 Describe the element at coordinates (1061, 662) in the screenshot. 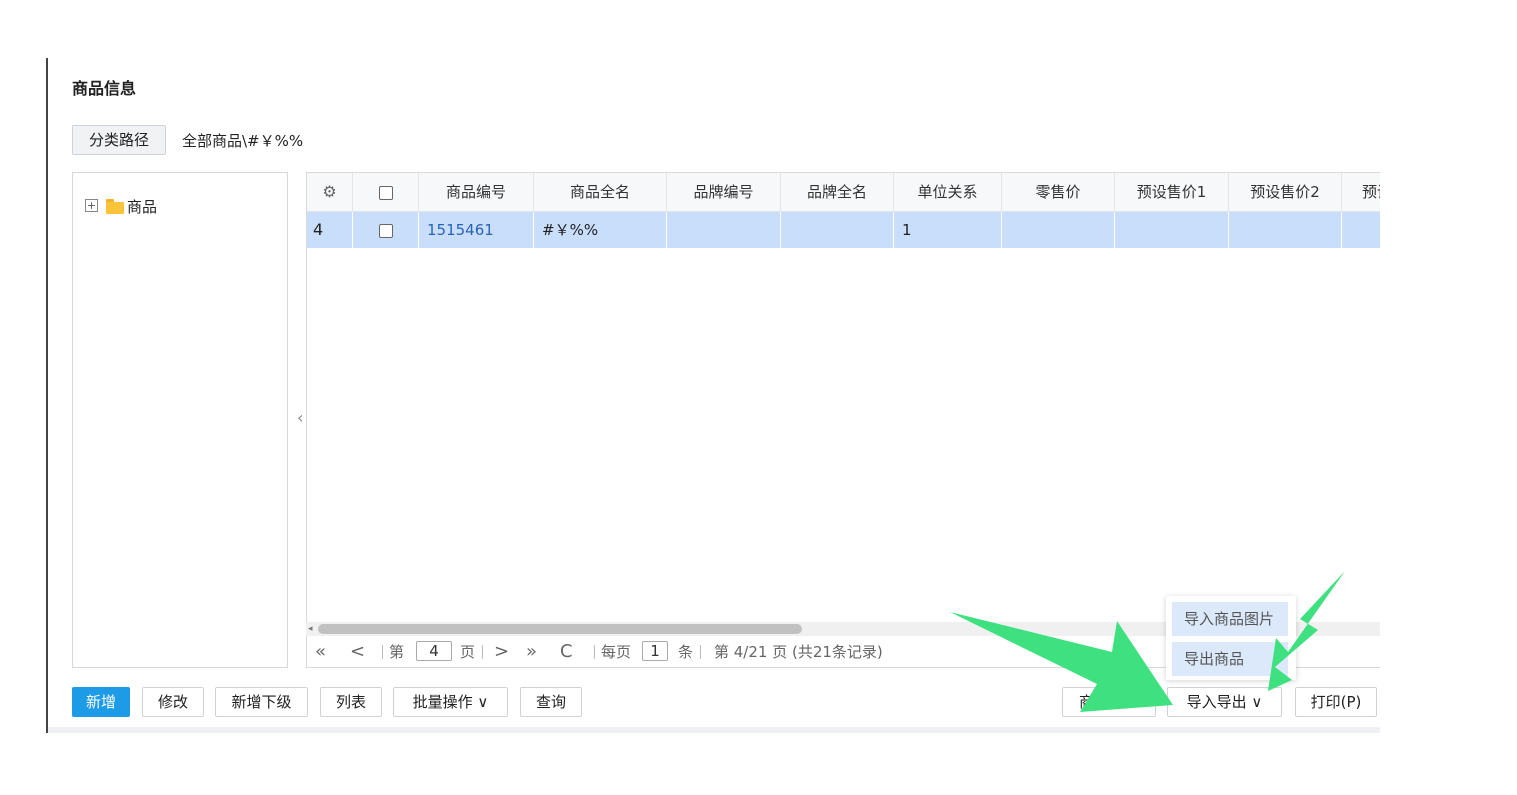

I see `annotation-arrow-left` at that location.